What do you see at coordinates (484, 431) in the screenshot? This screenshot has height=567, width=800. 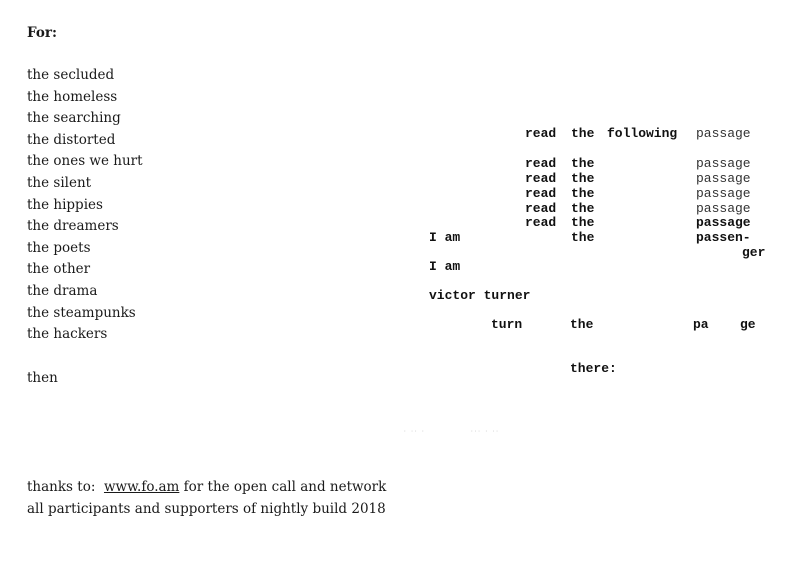 I see `scan-artifact: ··· · ··` at bounding box center [484, 431].